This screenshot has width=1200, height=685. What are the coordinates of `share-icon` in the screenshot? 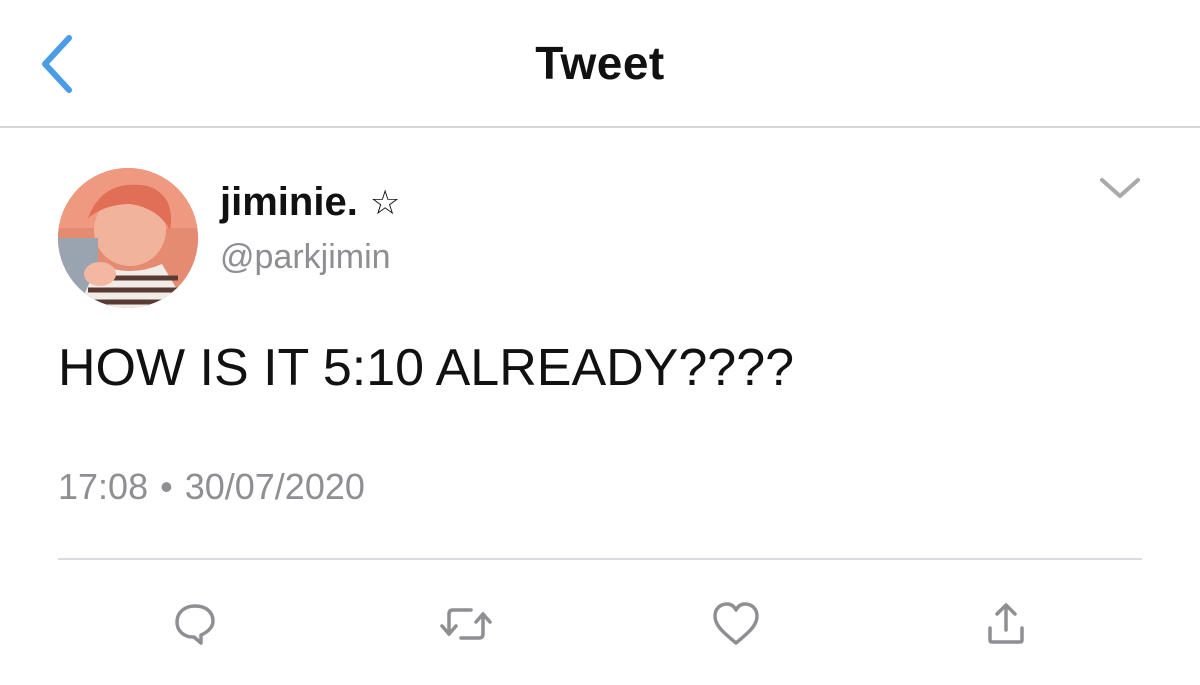 It's located at (1006, 623).